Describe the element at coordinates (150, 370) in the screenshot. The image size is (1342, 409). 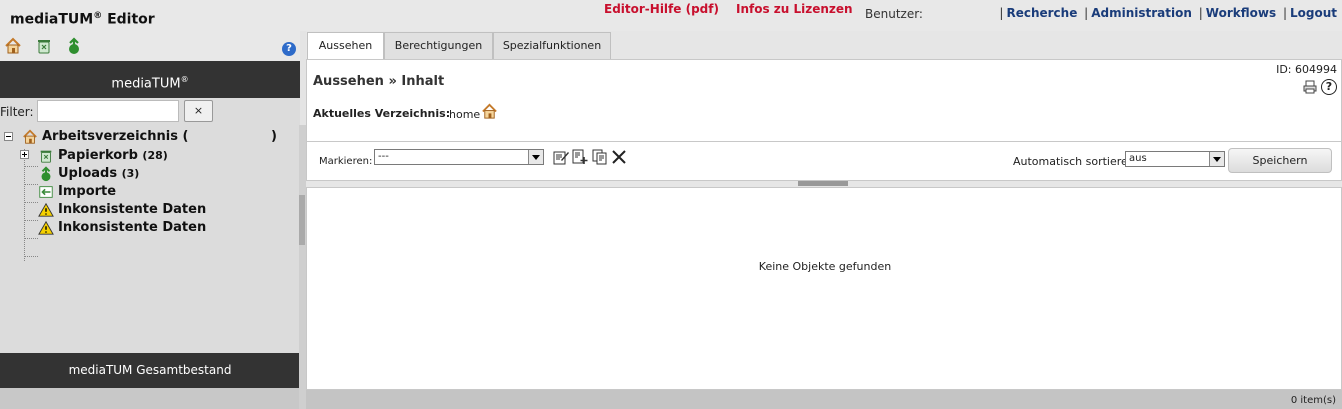
I see `sidebar-footer: mediaTUM Gesamtbestand` at that location.